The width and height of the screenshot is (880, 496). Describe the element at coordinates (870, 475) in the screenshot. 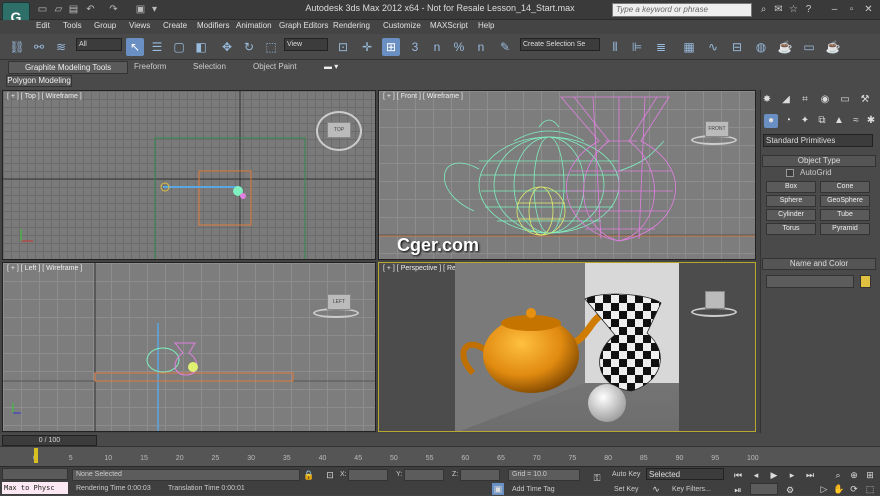

I see `zoom-extents-icon: ⊞` at that location.